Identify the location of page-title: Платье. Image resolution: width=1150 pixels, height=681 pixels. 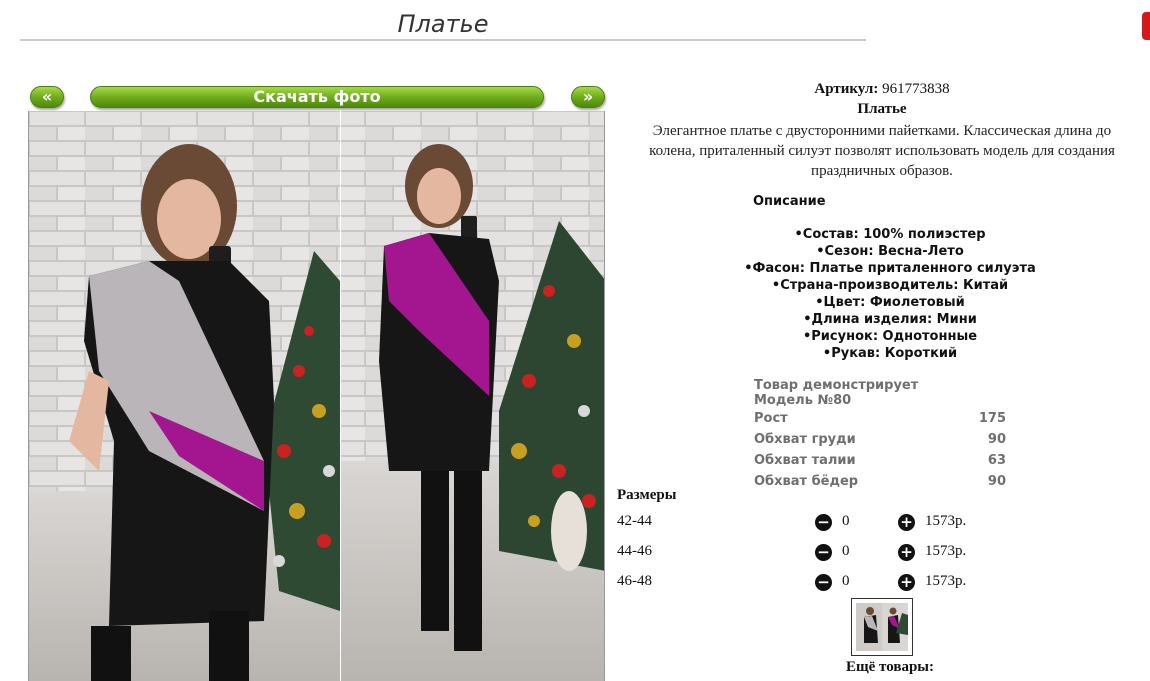
(443, 24).